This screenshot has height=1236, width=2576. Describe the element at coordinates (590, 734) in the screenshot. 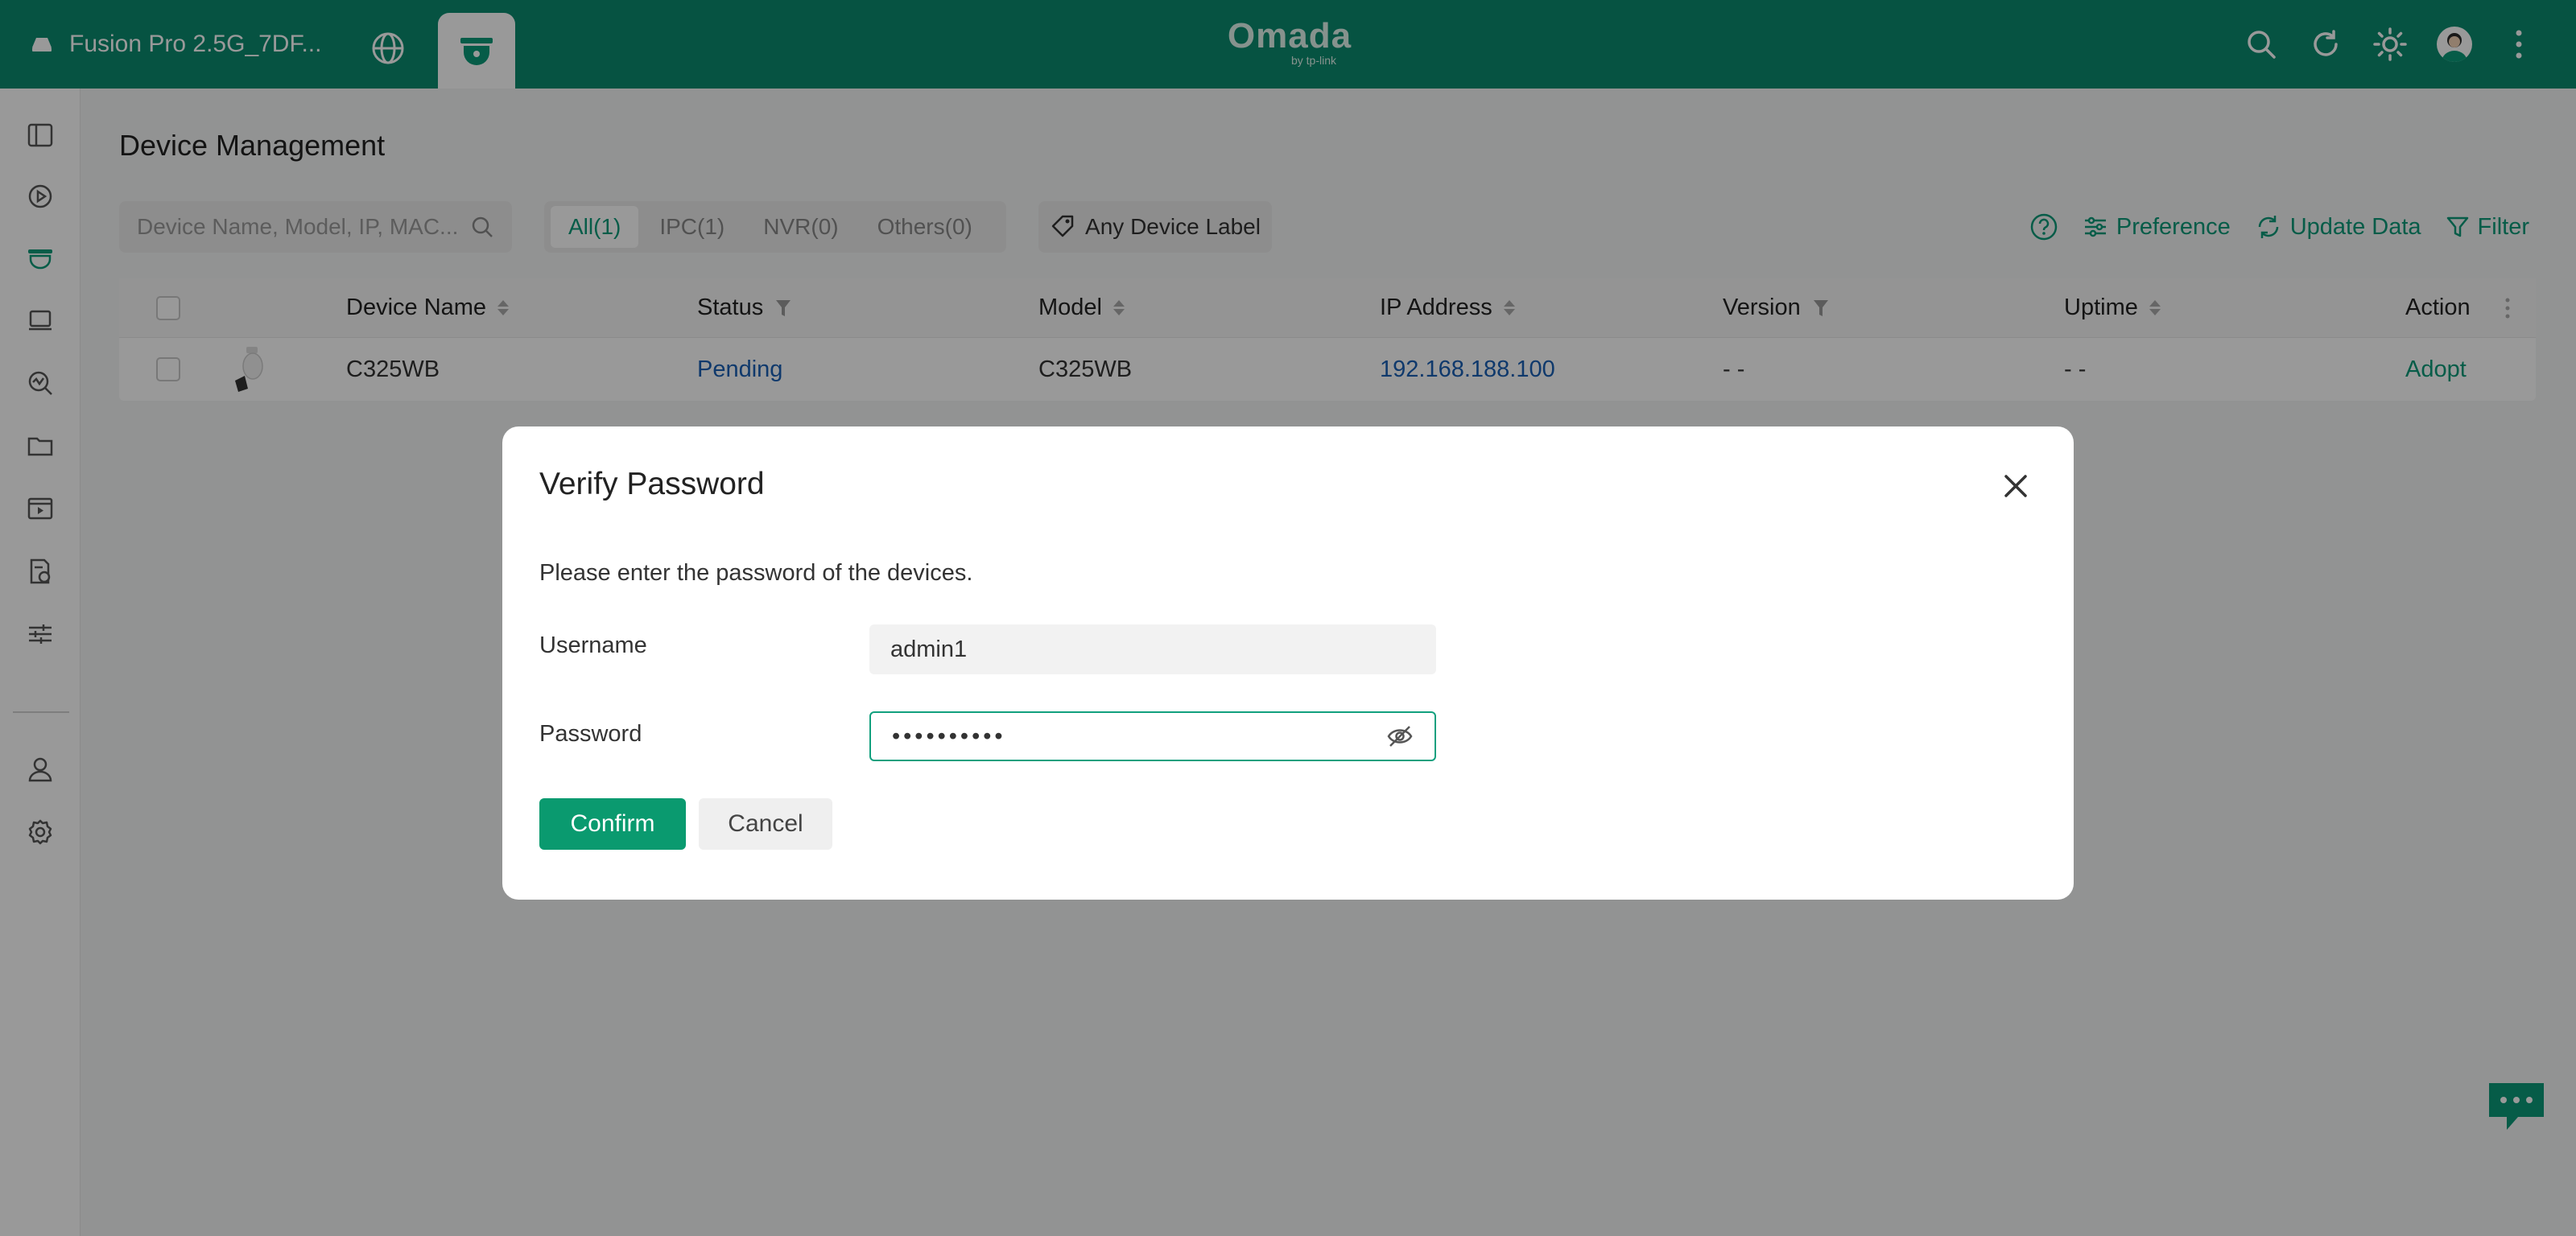

I see `password-label: Password` at that location.